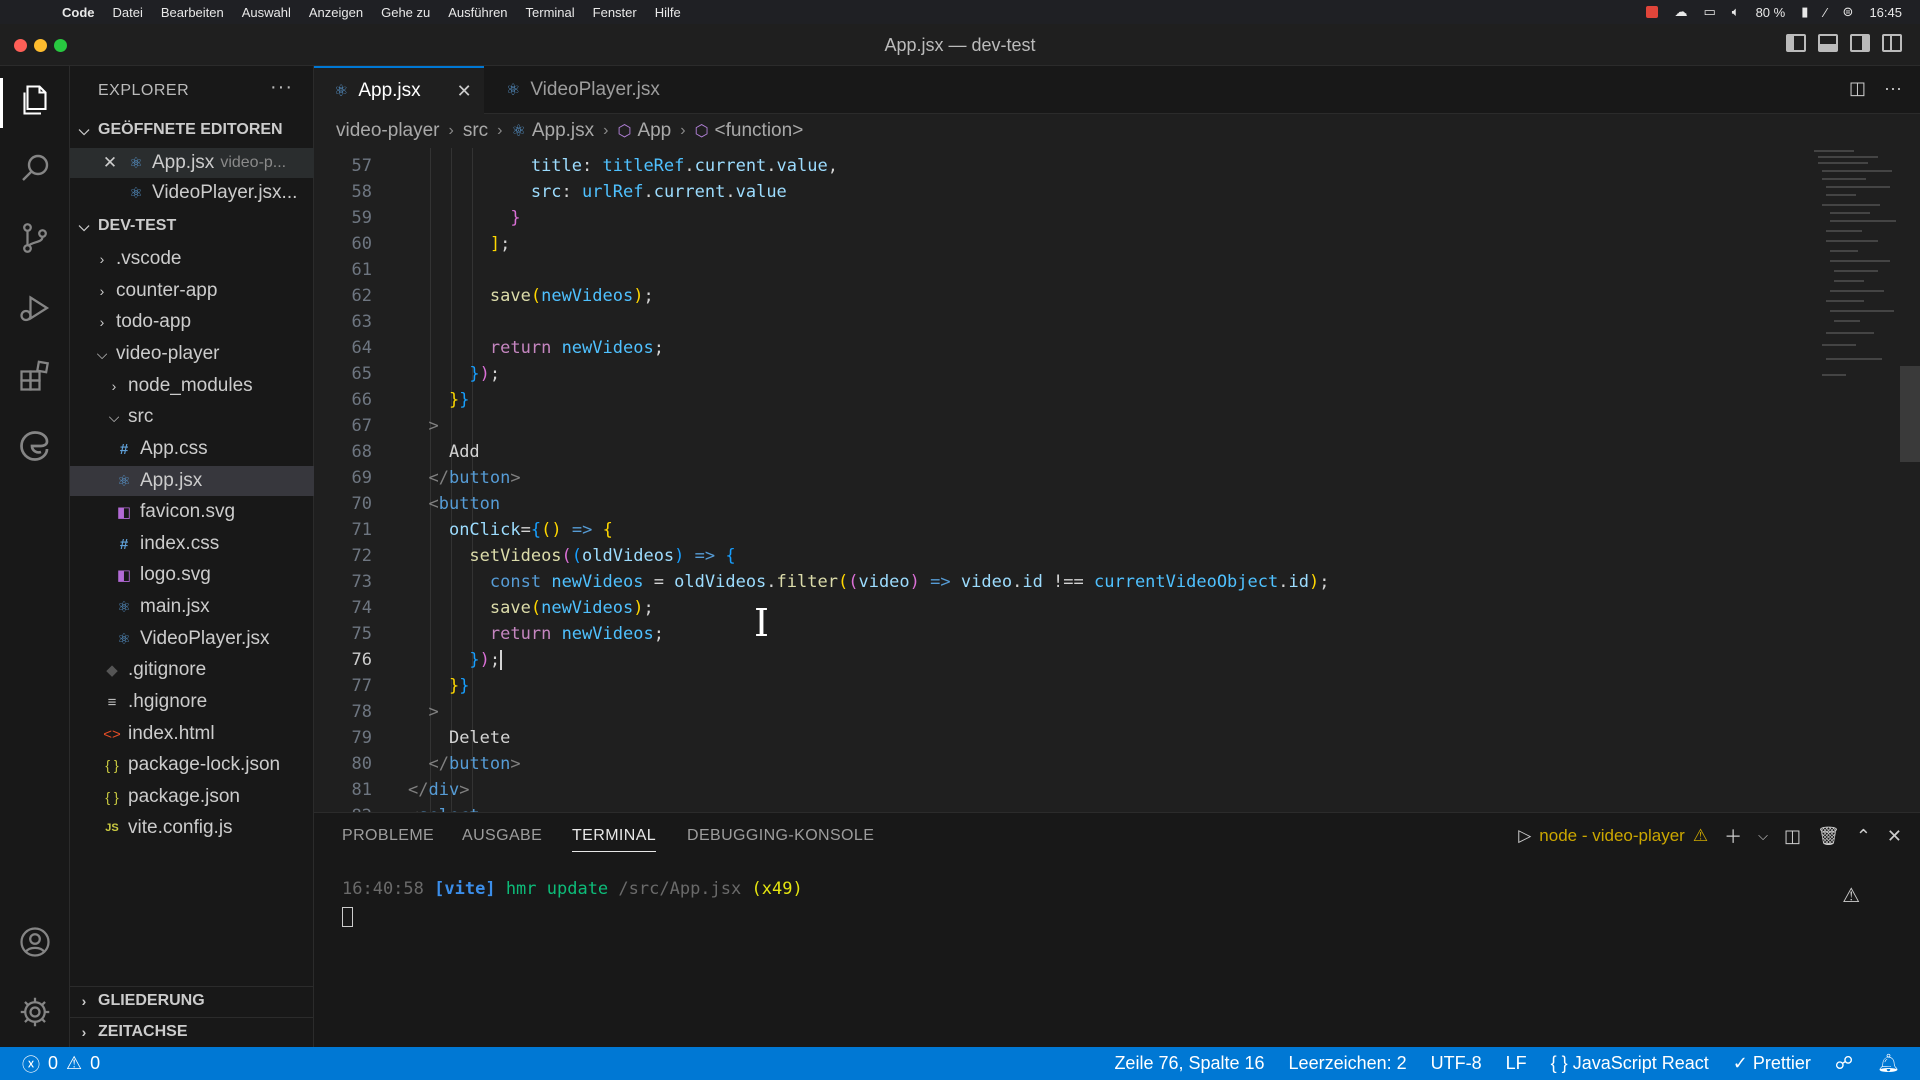 This screenshot has width=1920, height=1080. Describe the element at coordinates (502, 836) in the screenshot. I see `panel-tab-output: AUSGABE` at that location.